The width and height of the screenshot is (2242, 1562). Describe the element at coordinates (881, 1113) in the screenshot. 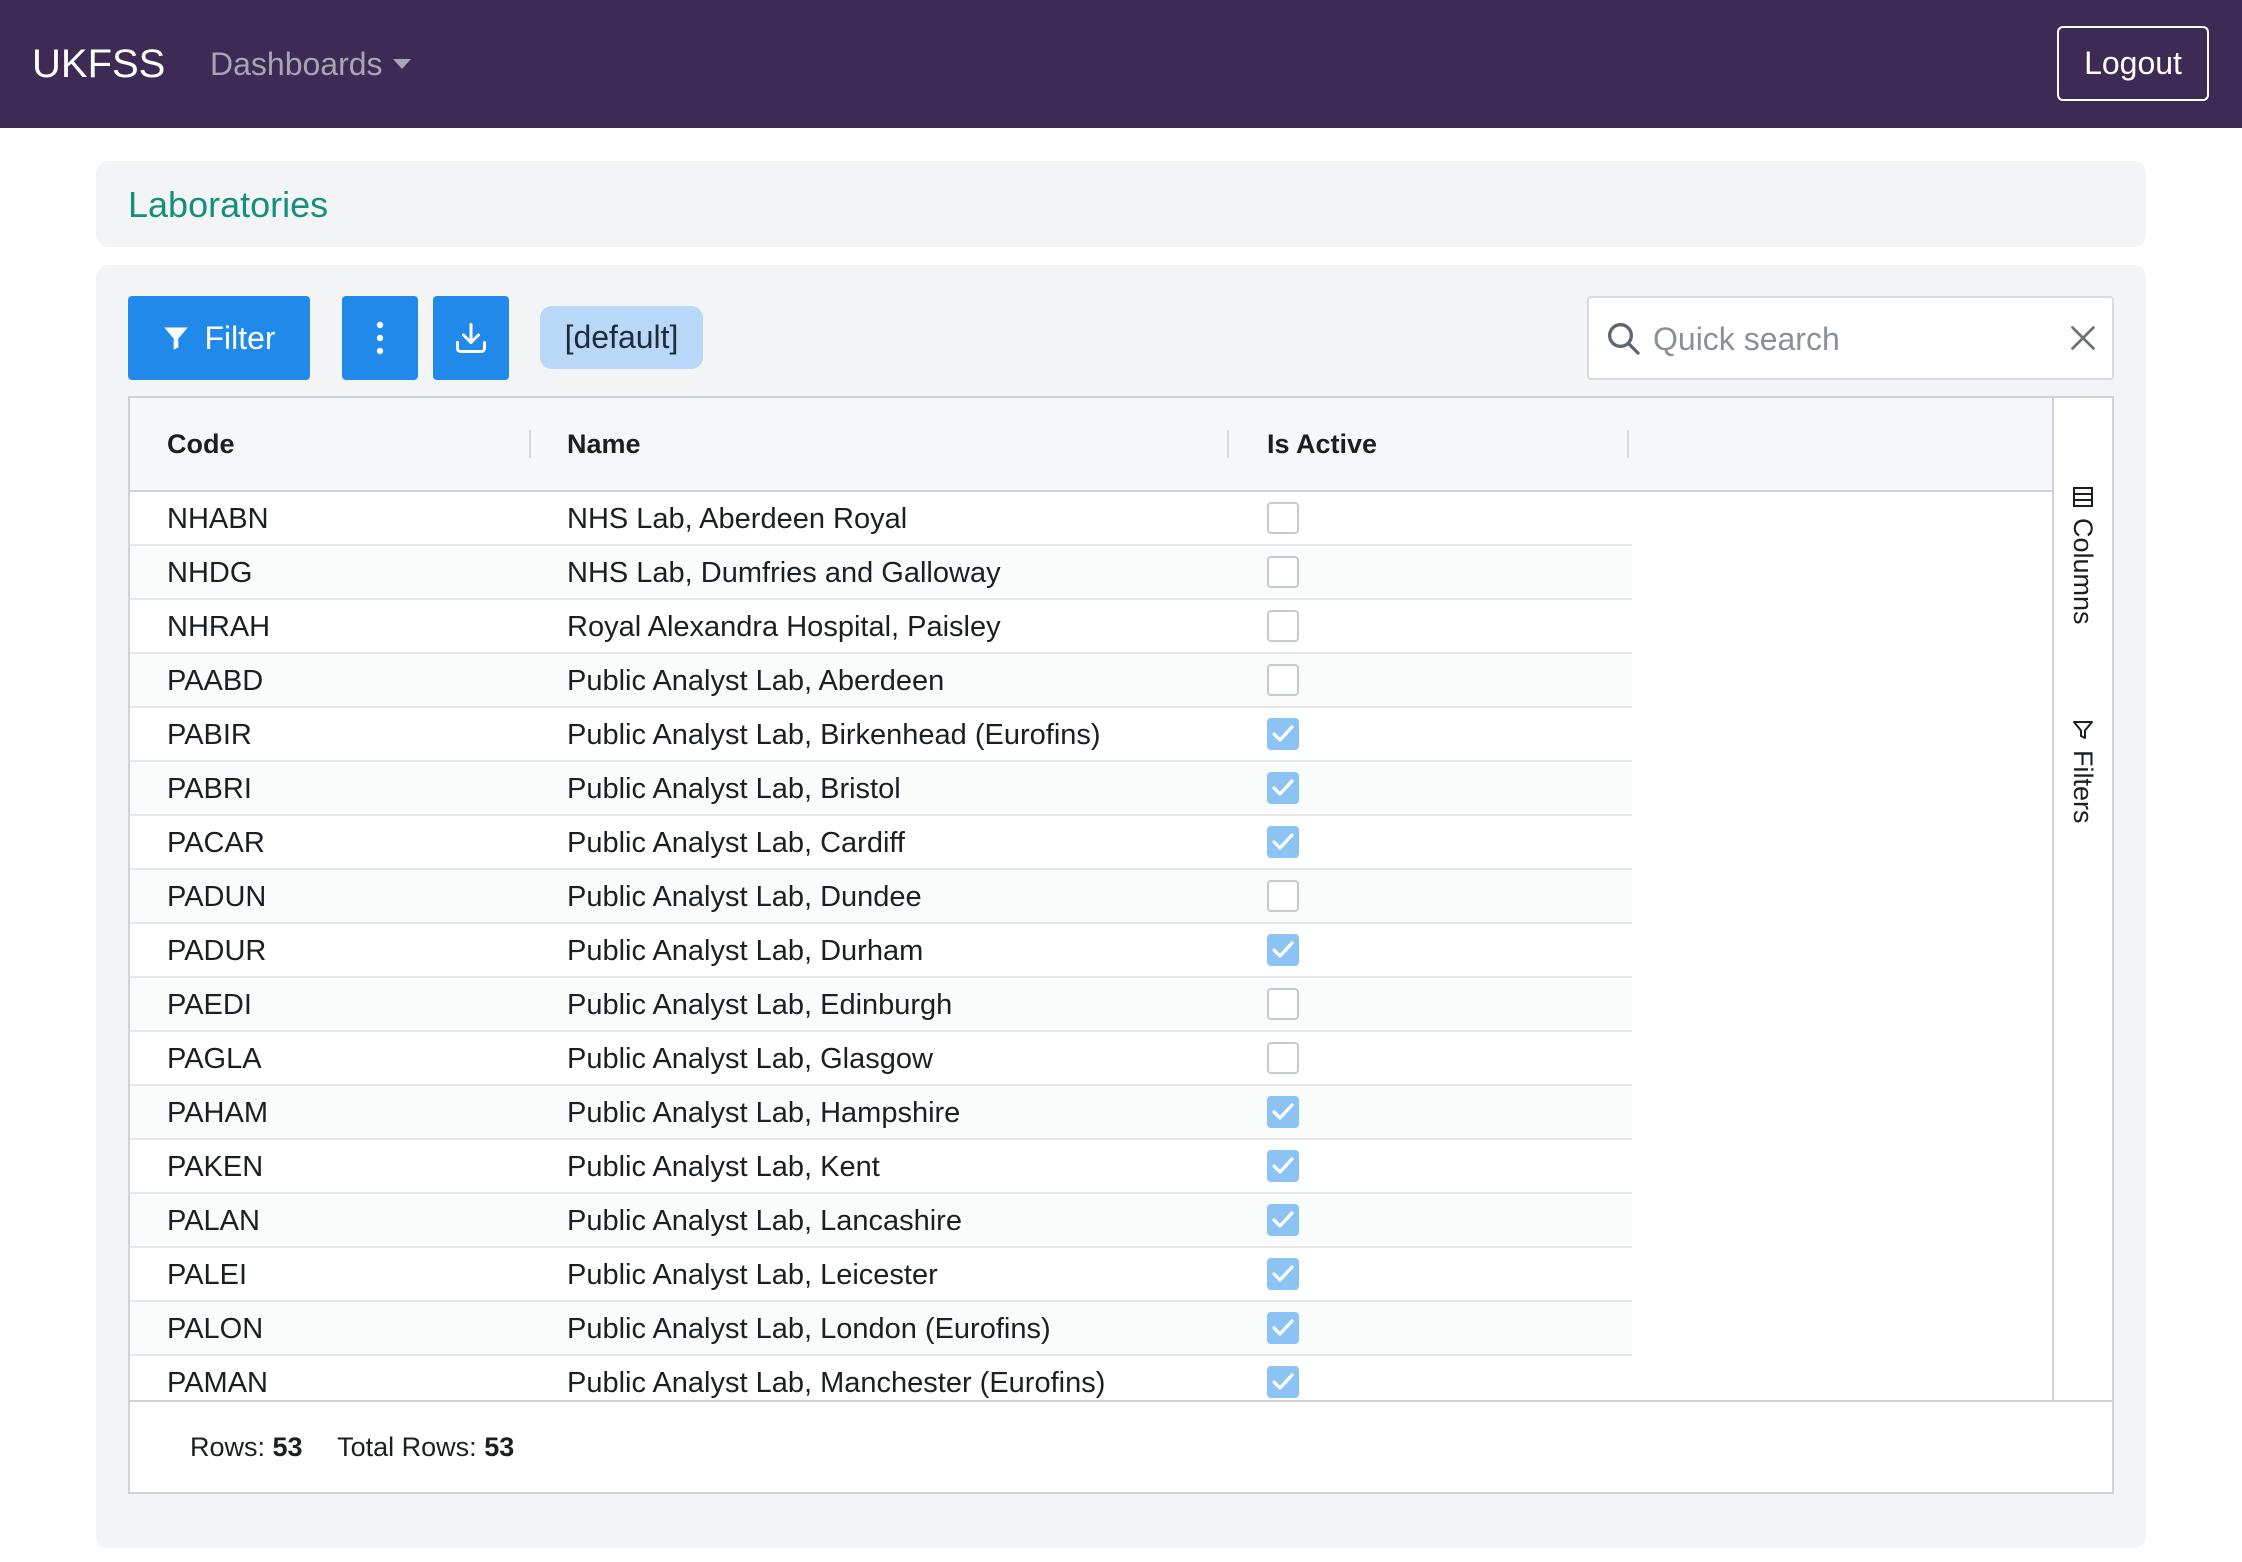

I see `table-row: PAHAM Public Analyst Lab, Hampshire` at that location.